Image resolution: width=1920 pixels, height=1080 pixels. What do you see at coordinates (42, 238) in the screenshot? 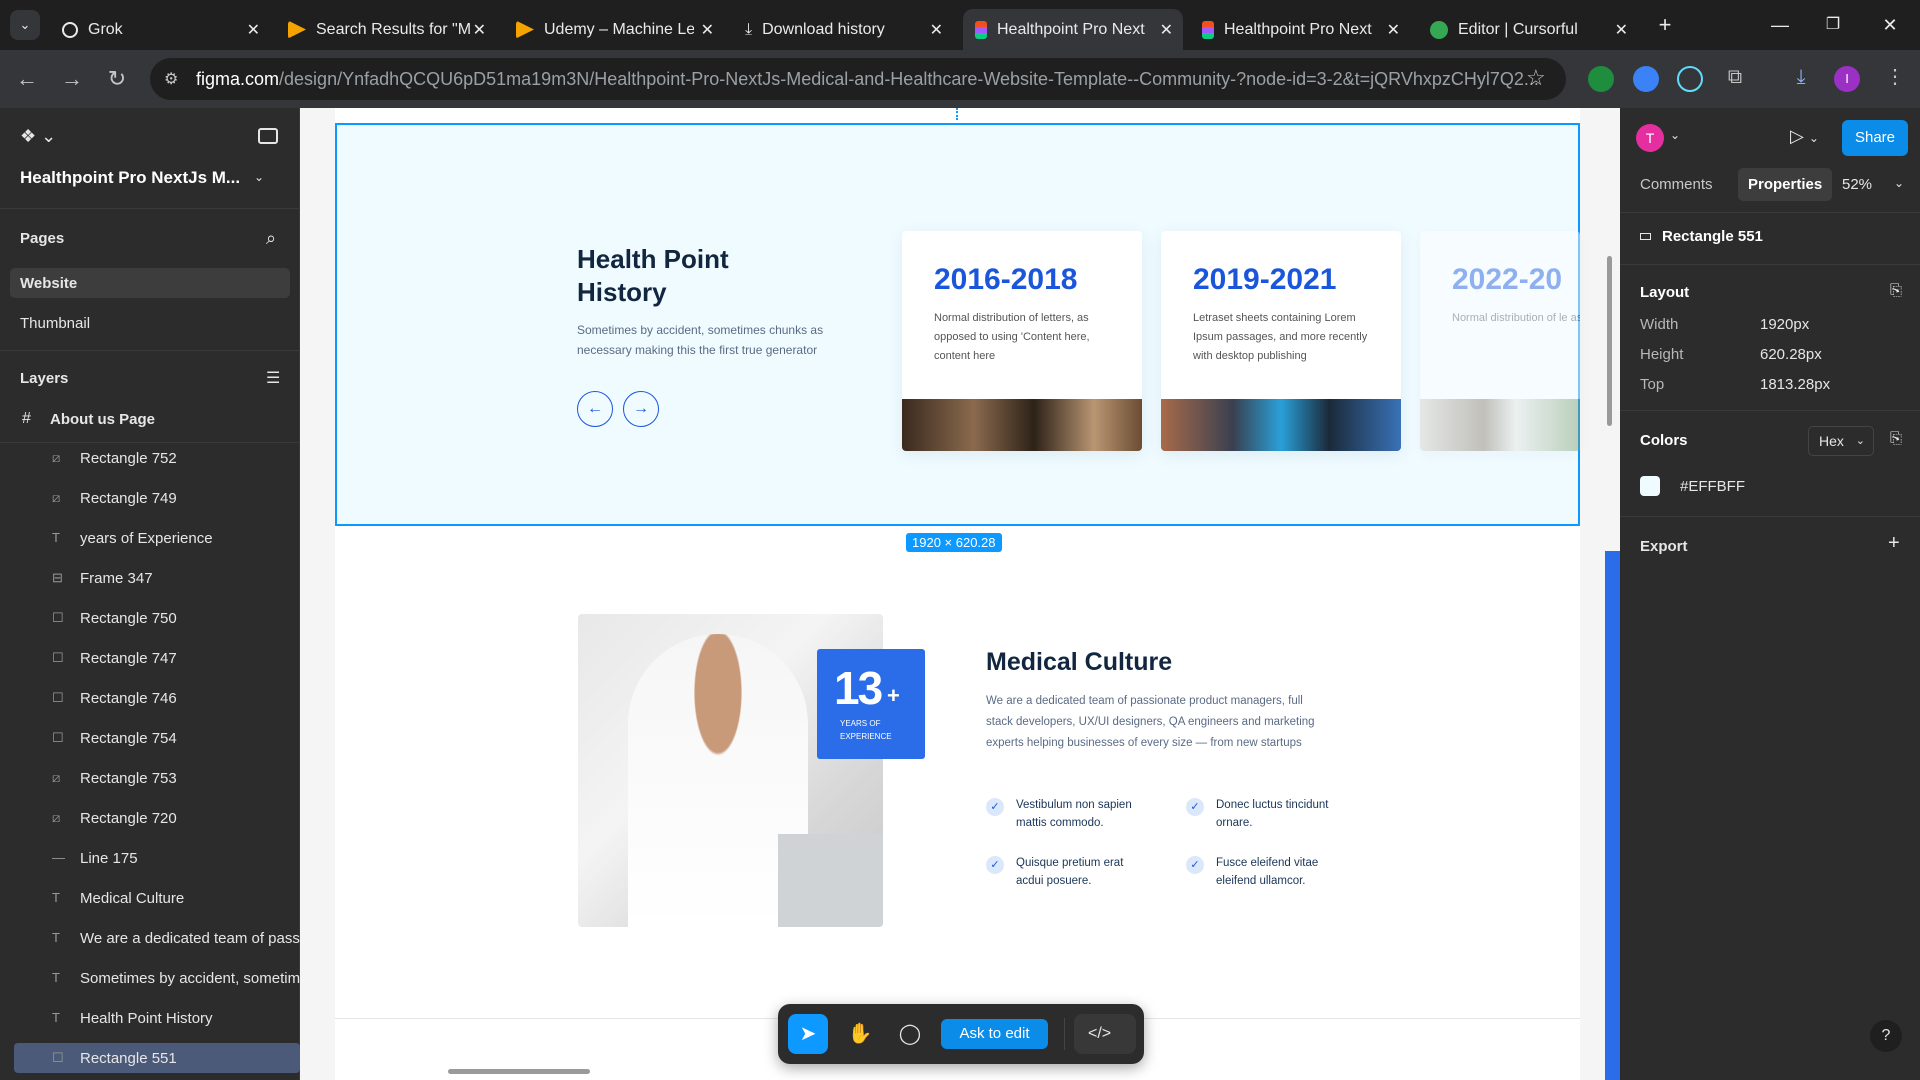
I see `pages-label: Pages` at bounding box center [42, 238].